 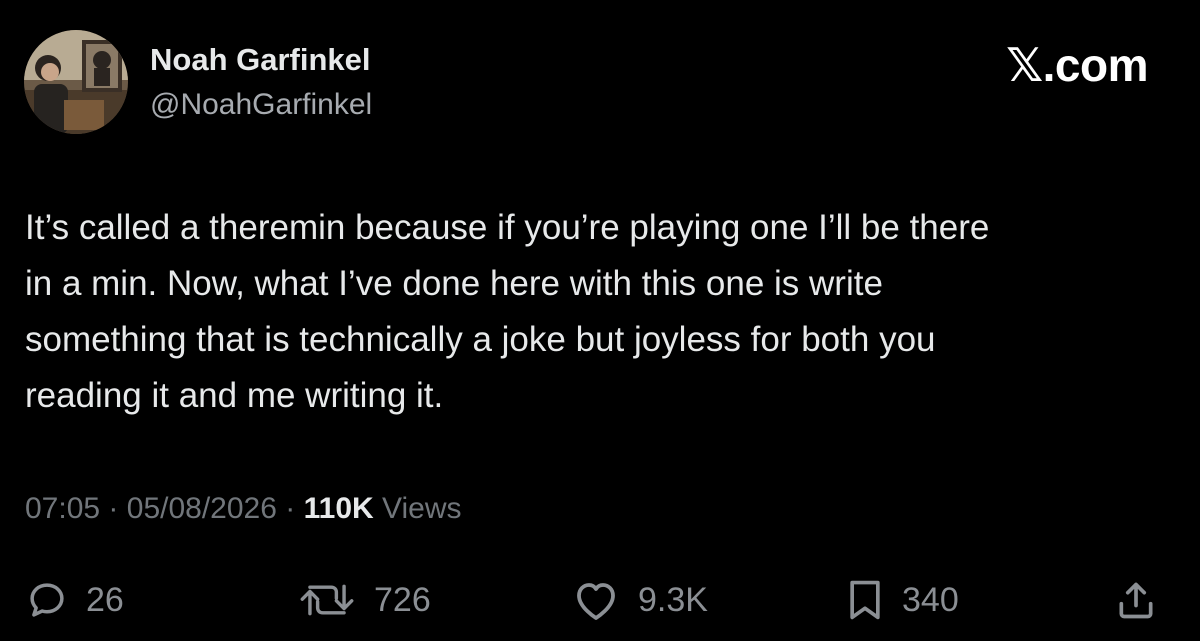 What do you see at coordinates (234, 395) in the screenshot?
I see `tweet-text-line: reading it and me writing it.` at bounding box center [234, 395].